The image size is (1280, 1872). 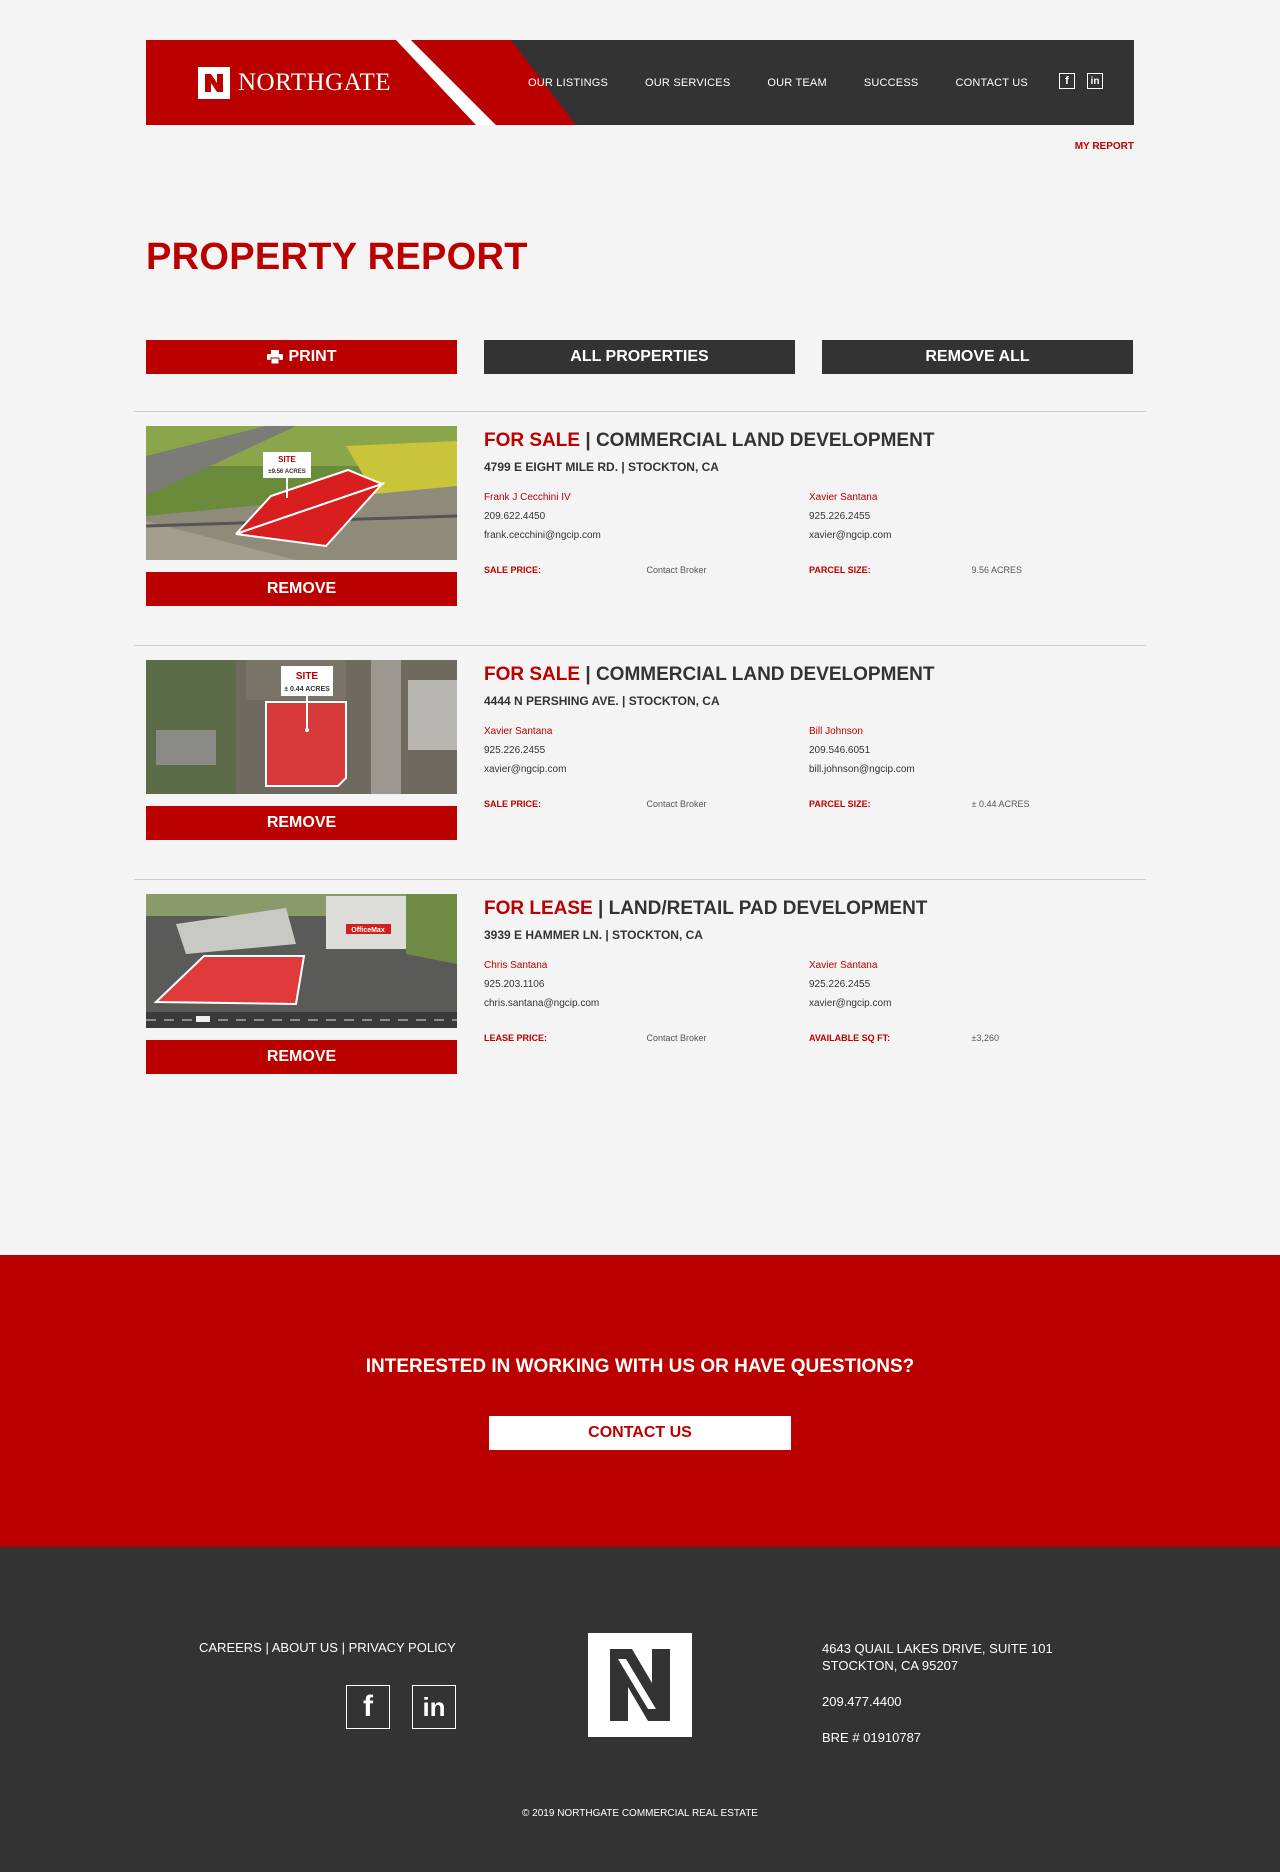 What do you see at coordinates (1000, 804) in the screenshot?
I see `size-value: ± 0.44 ACRES` at bounding box center [1000, 804].